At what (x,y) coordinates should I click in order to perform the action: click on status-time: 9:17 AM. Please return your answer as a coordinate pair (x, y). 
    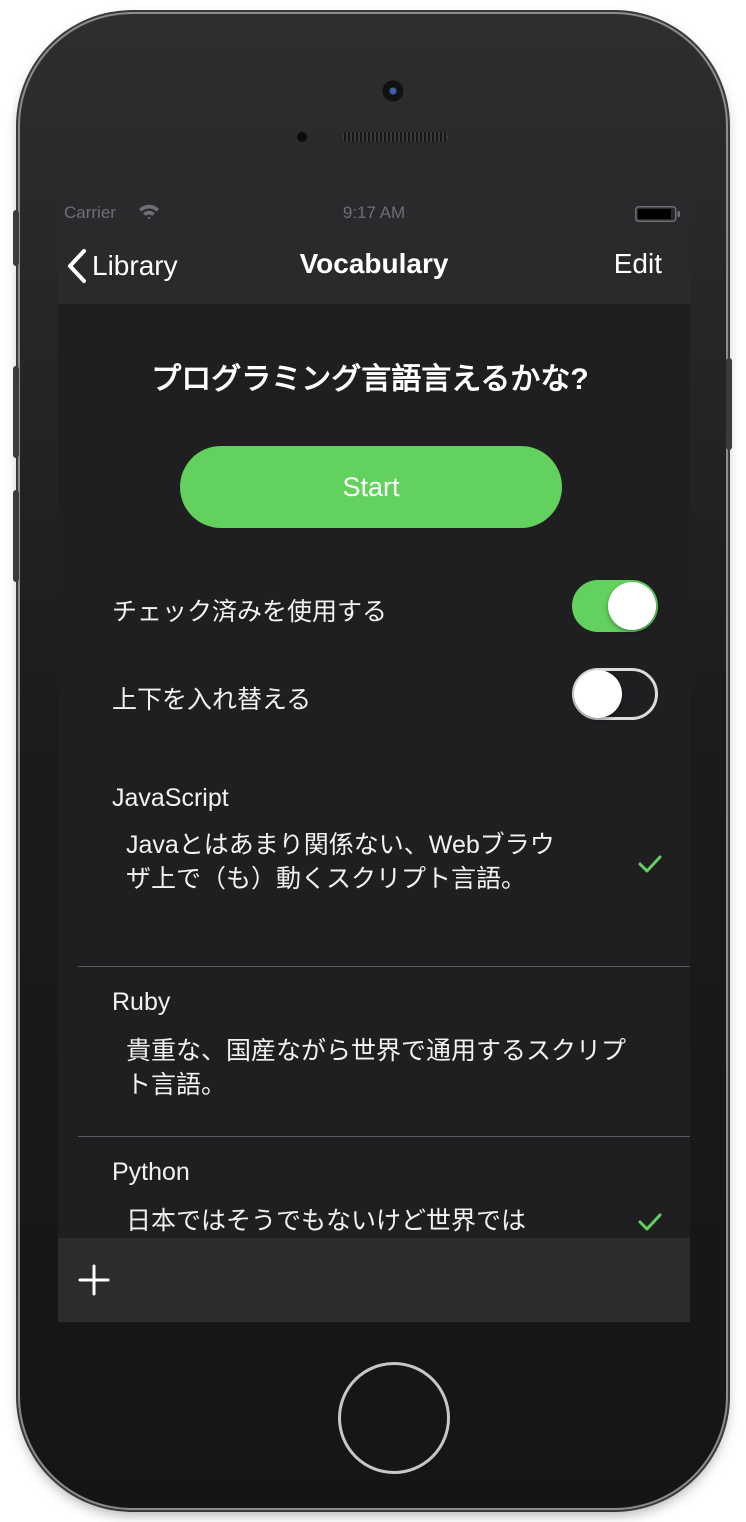
    Looking at the image, I should click on (374, 212).